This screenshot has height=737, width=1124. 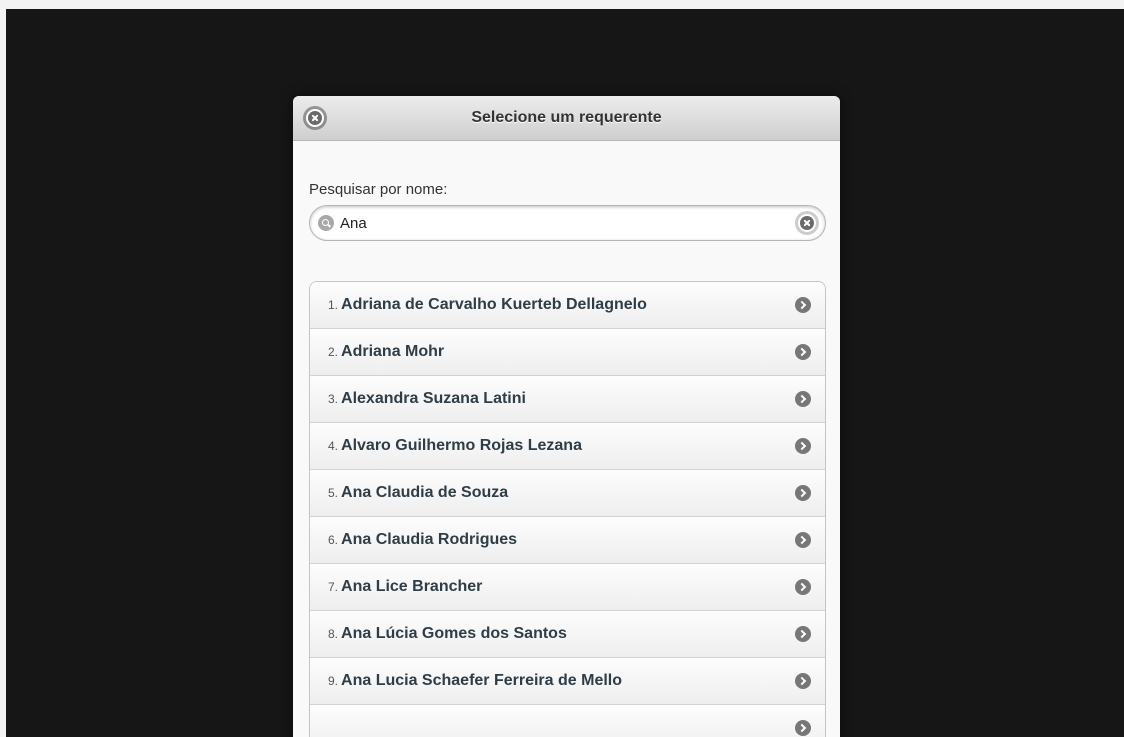 I want to click on clear-search-button, so click(x=807, y=223).